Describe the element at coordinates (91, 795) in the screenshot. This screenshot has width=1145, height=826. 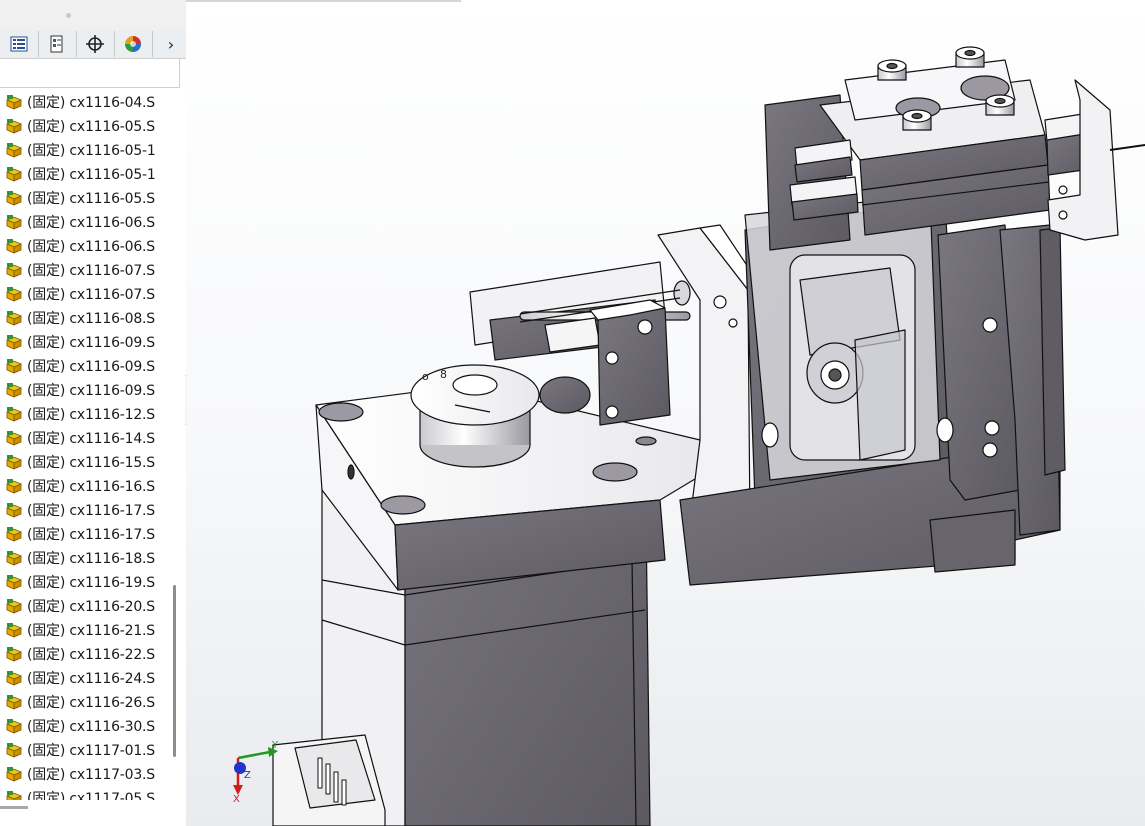
I see `tree-item-label: (固定) cx1117-05.S` at that location.